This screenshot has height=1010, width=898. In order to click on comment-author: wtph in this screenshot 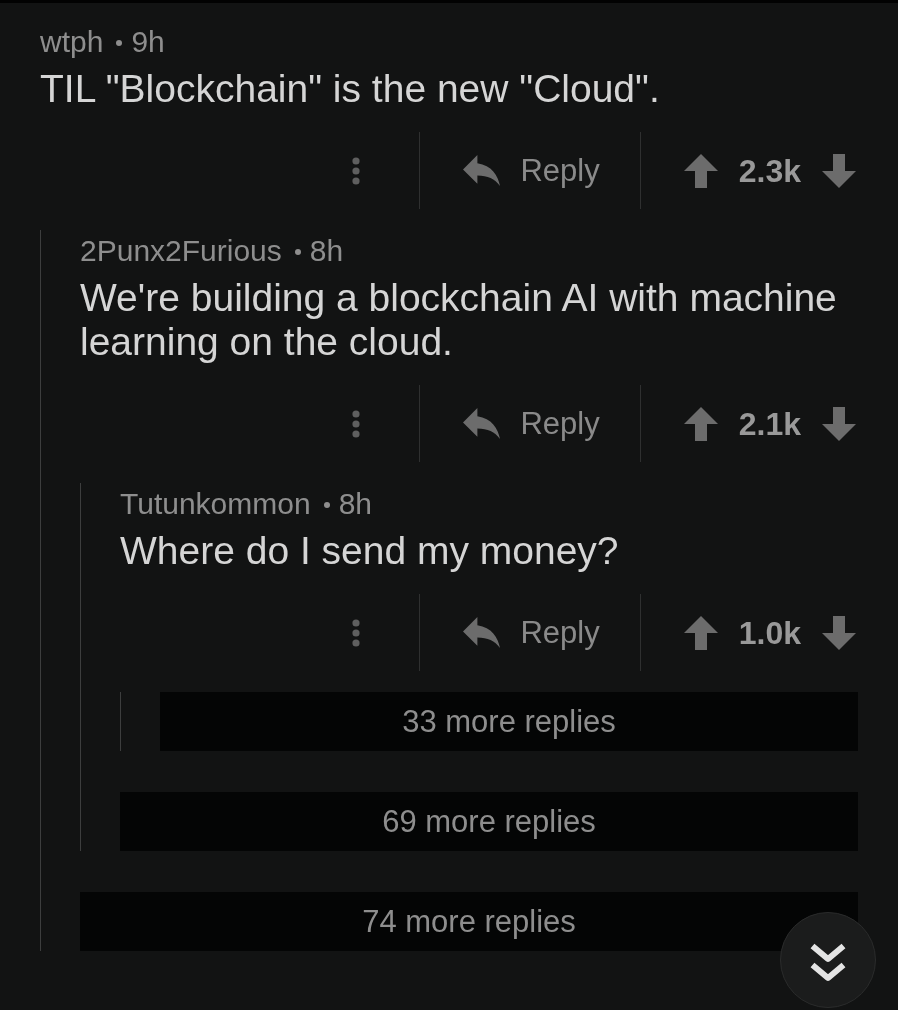, I will do `click(72, 42)`.